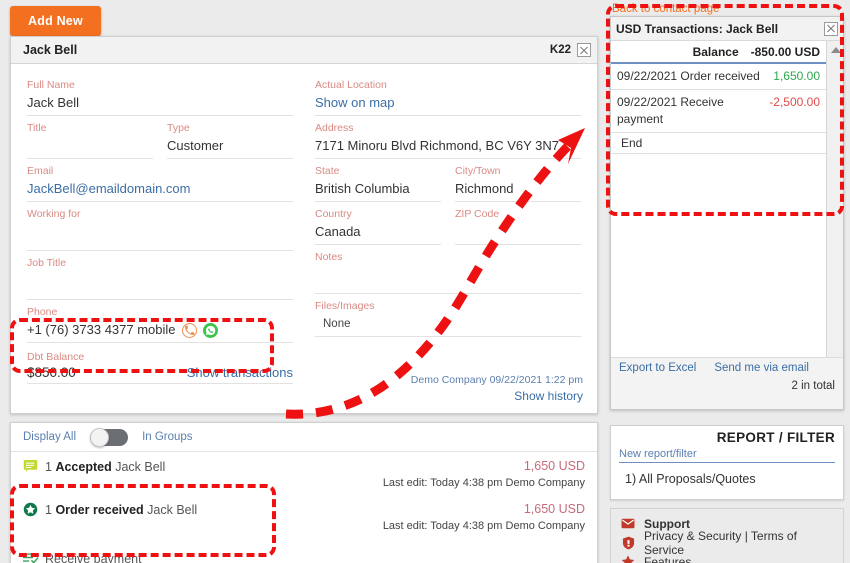 The height and width of the screenshot is (563, 850). What do you see at coordinates (304, 50) in the screenshot?
I see `contact-card-header: Jack Bell K22` at bounding box center [304, 50].